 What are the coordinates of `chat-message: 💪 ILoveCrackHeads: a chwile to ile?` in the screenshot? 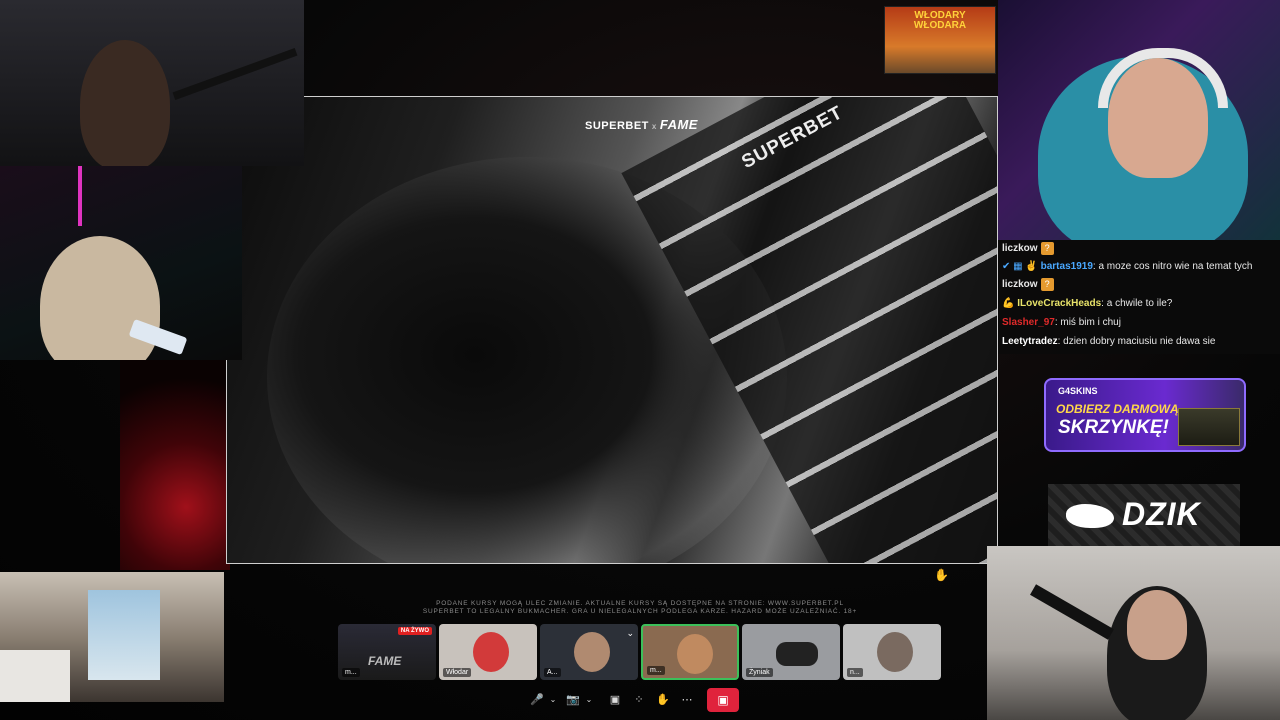 It's located at (1087, 303).